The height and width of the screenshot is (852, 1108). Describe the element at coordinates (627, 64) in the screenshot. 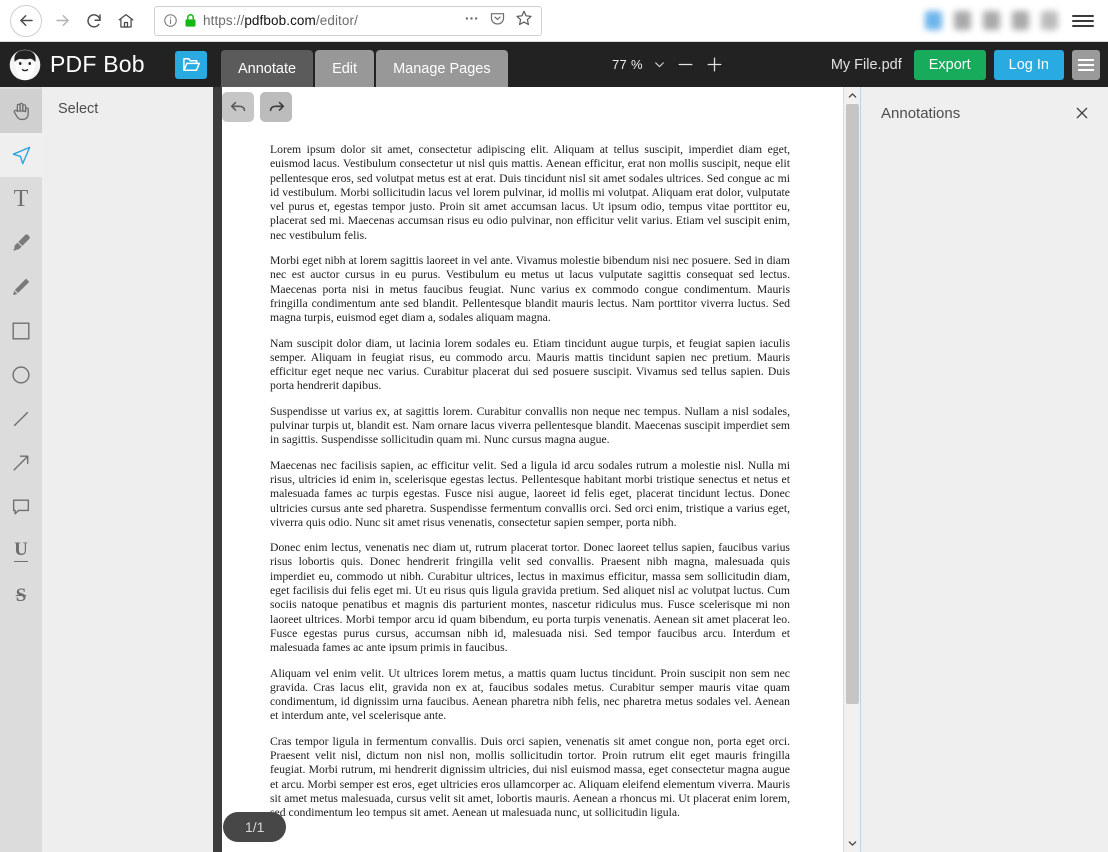

I see `zoom-level-value: 77 %` at that location.